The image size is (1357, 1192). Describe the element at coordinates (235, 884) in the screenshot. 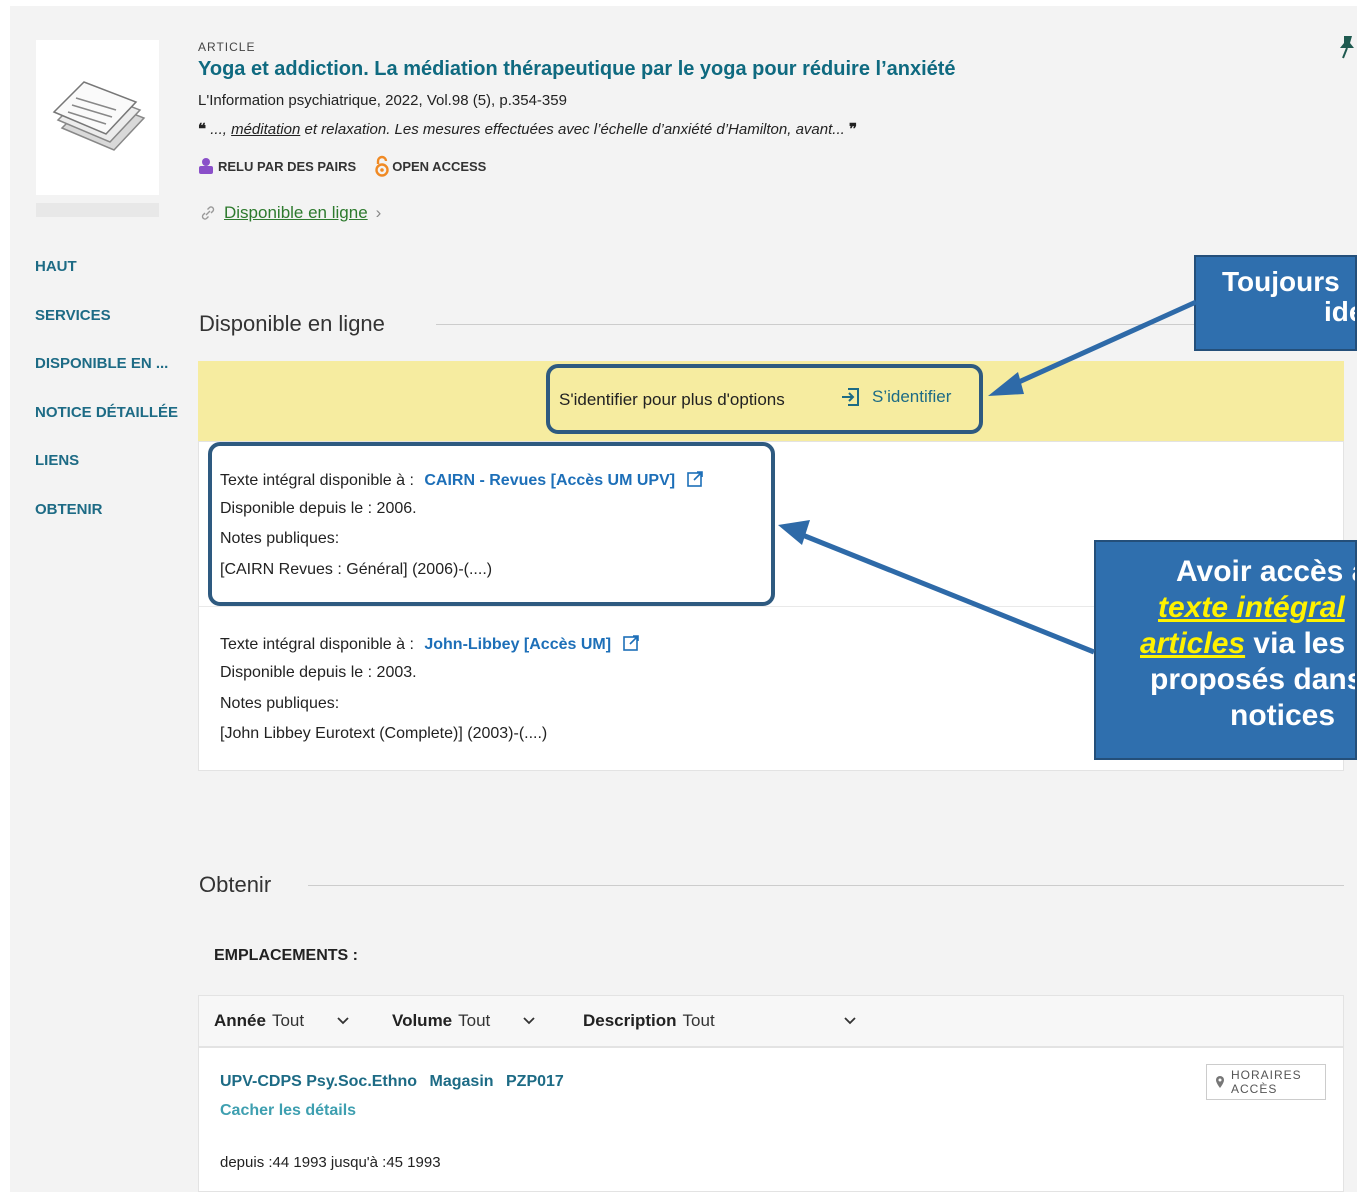

I see `obtain-section-heading: Obtenir` at that location.